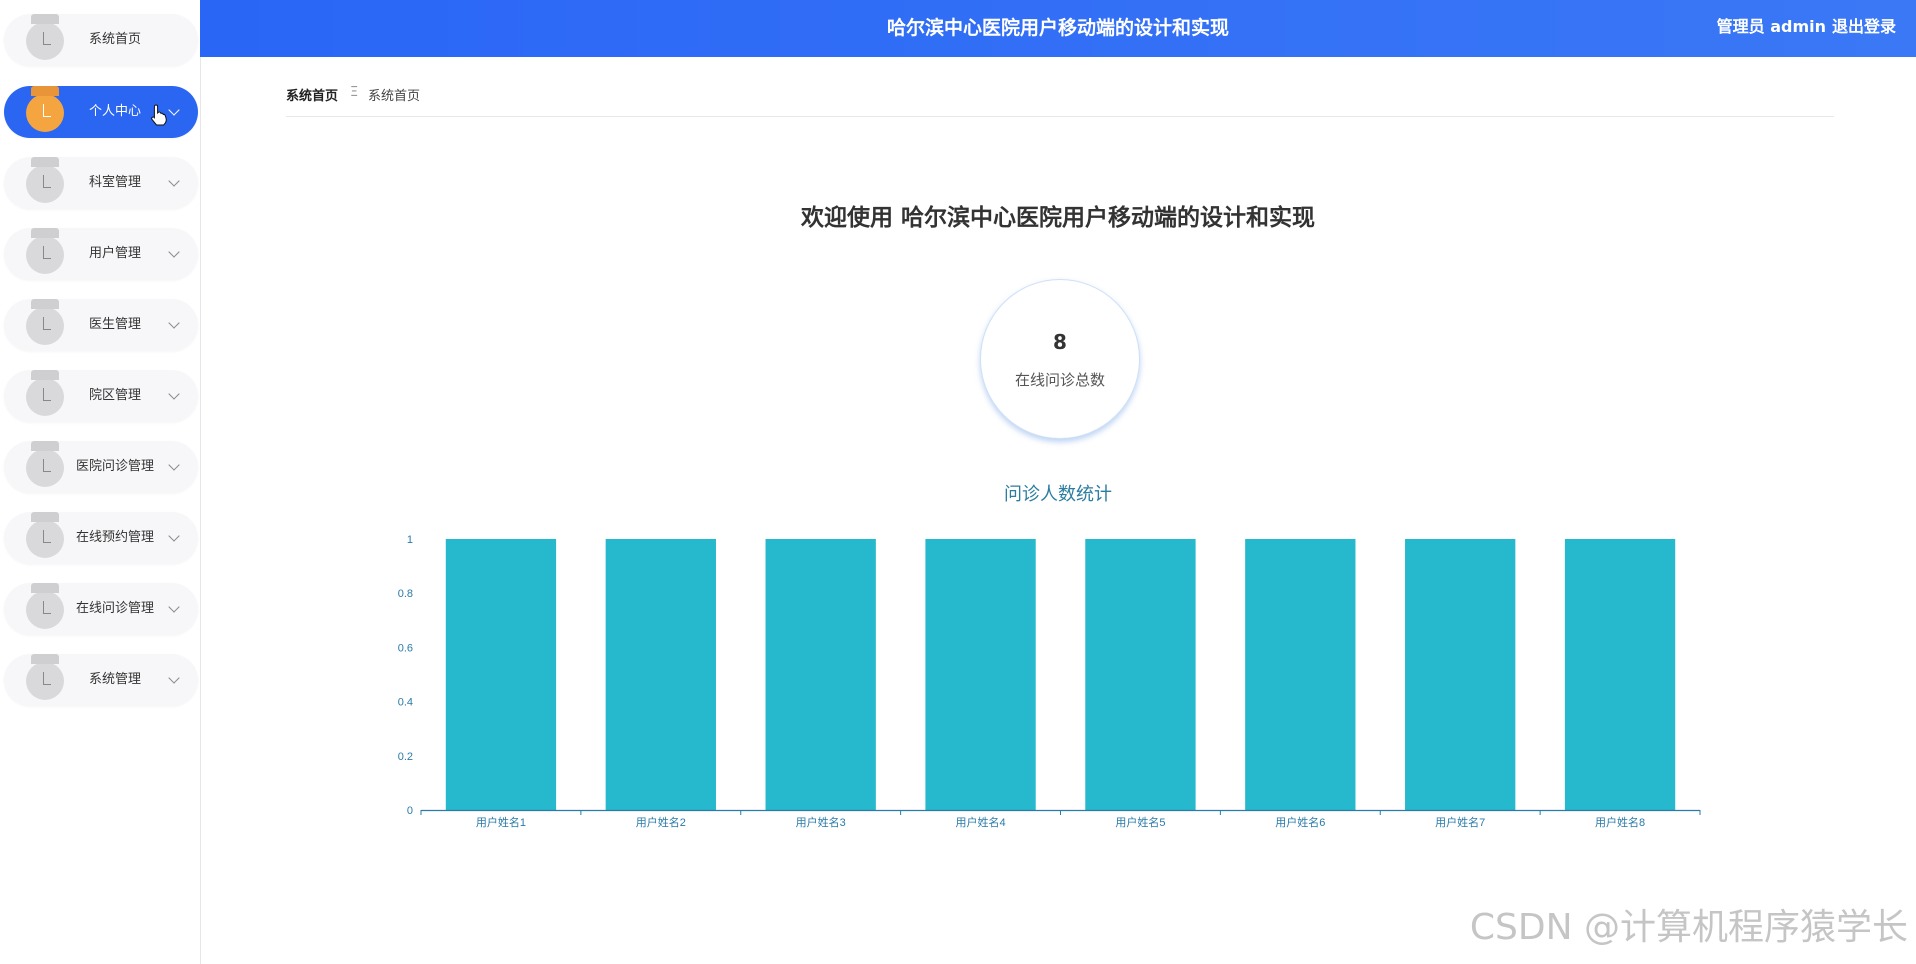  Describe the element at coordinates (114, 395) in the screenshot. I see `sidebar-item-label: 院区管理` at that location.